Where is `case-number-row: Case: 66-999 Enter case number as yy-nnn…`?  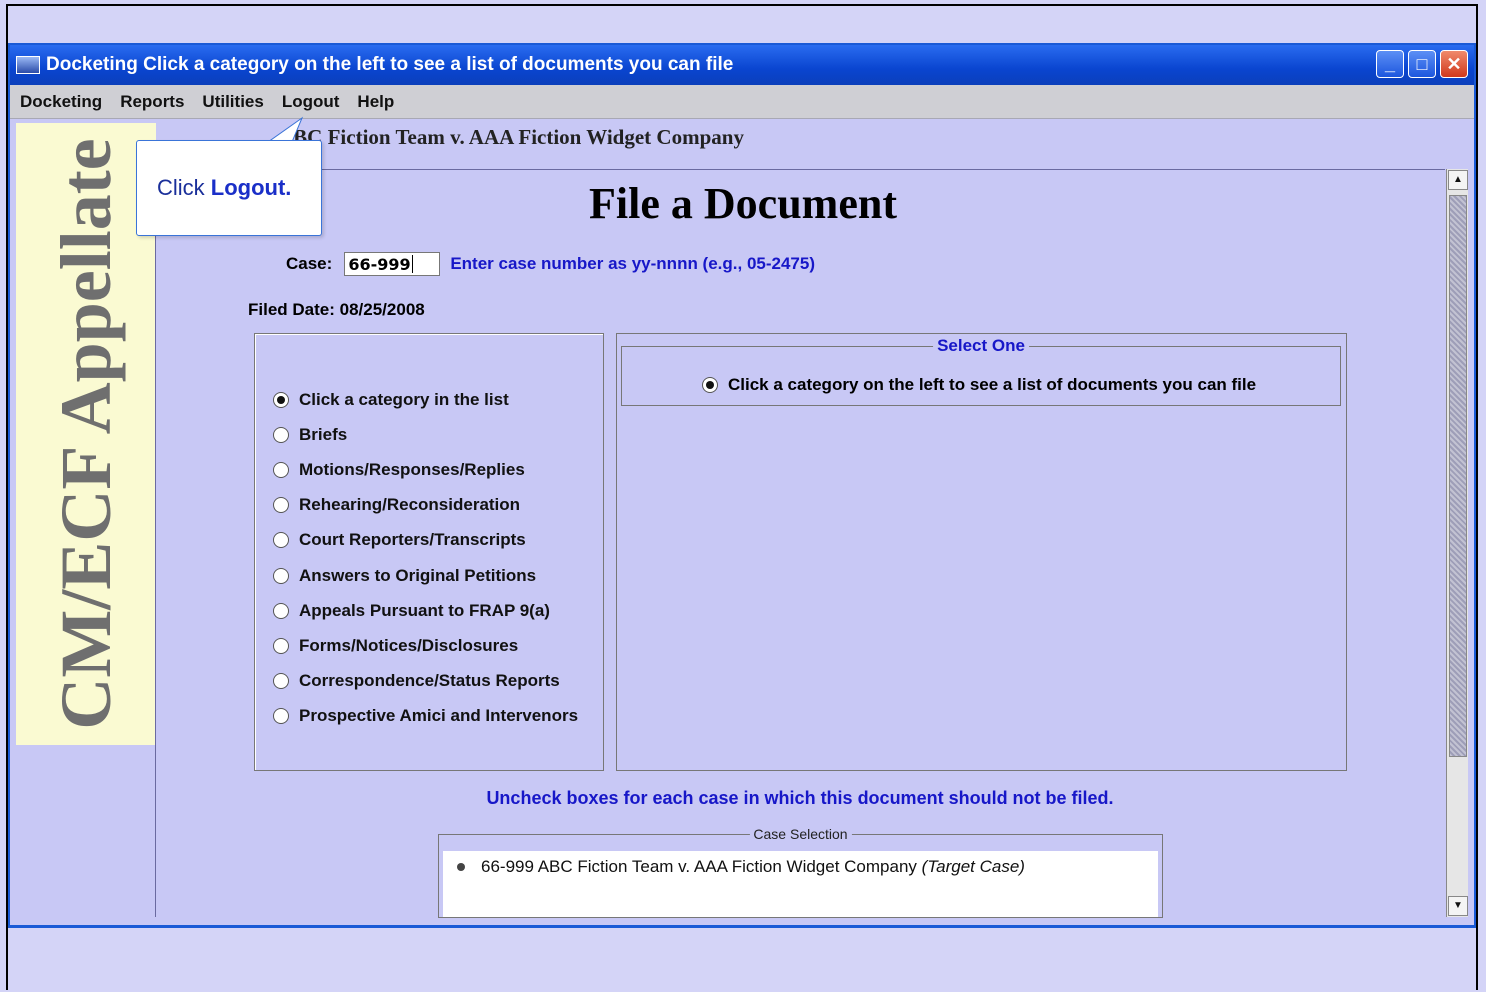
case-number-row: Case: 66-999 Enter case number as yy-nnn… is located at coordinates (550, 264).